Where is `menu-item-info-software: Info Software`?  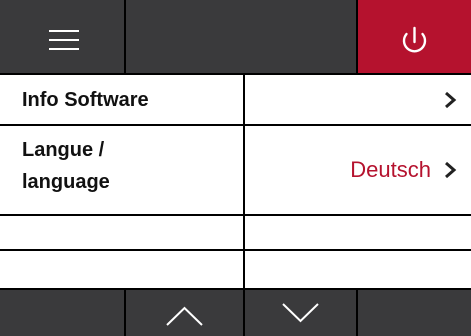
menu-item-info-software: Info Software is located at coordinates (235, 99).